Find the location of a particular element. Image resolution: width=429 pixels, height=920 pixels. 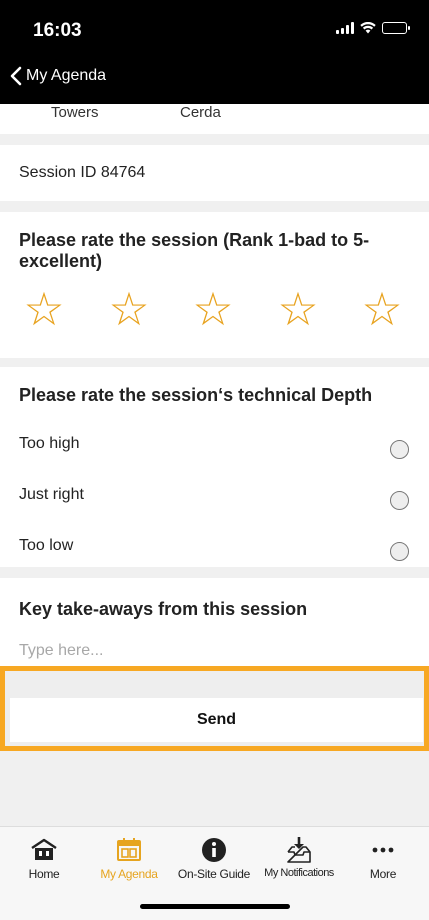

wifi-icon is located at coordinates (368, 28).